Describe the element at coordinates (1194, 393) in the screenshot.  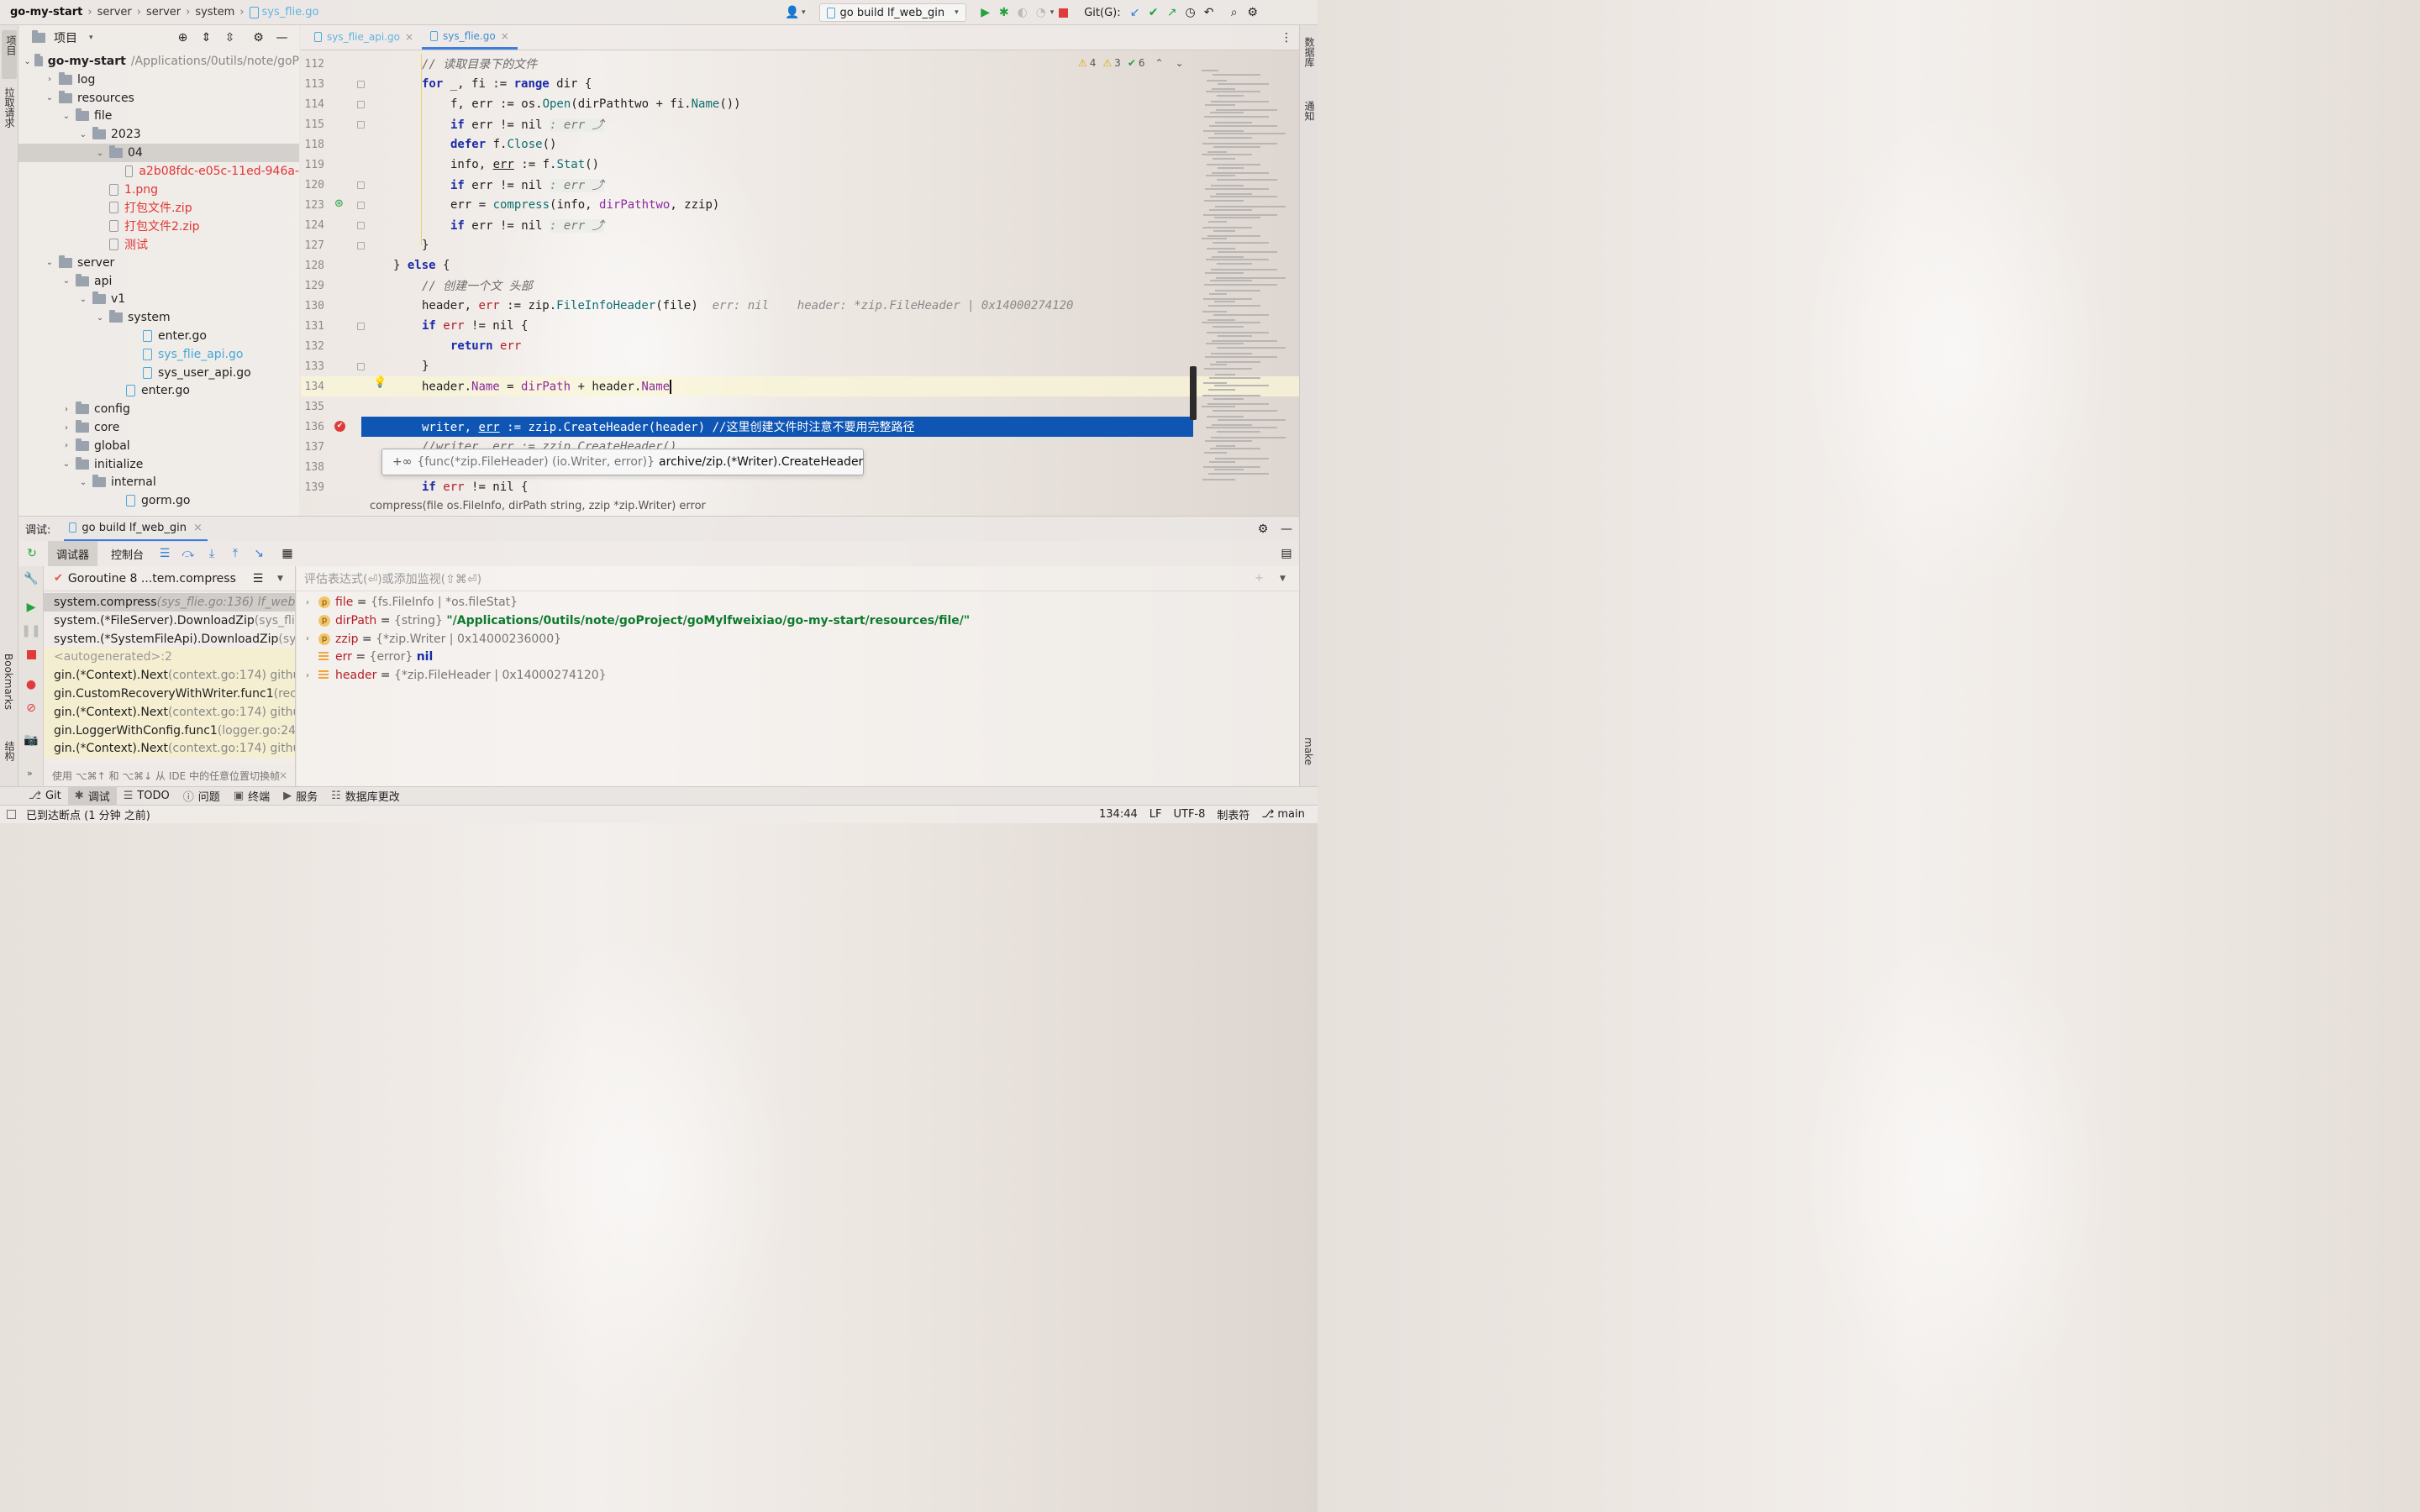
I see `scrollbar-thumb` at that location.